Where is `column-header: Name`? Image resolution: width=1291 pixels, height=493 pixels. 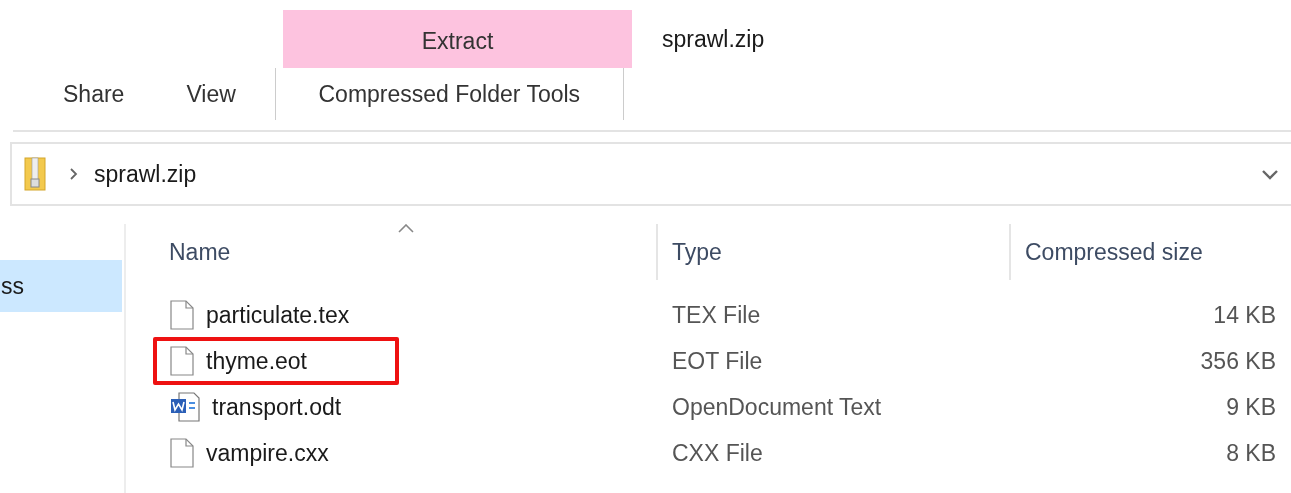
column-header: Name is located at coordinates (411, 252).